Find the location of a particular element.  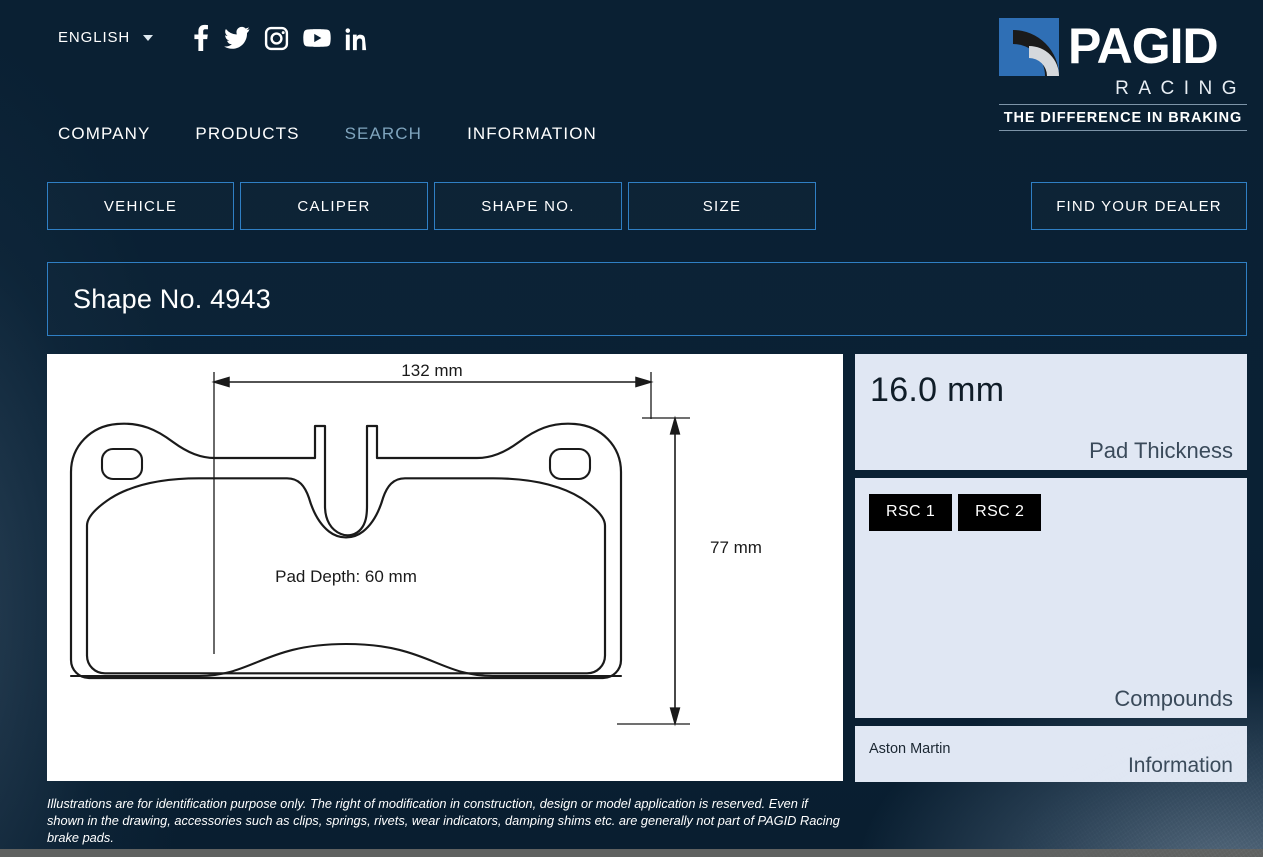

pad-thickness-label: Pad Thickness is located at coordinates (1161, 450).